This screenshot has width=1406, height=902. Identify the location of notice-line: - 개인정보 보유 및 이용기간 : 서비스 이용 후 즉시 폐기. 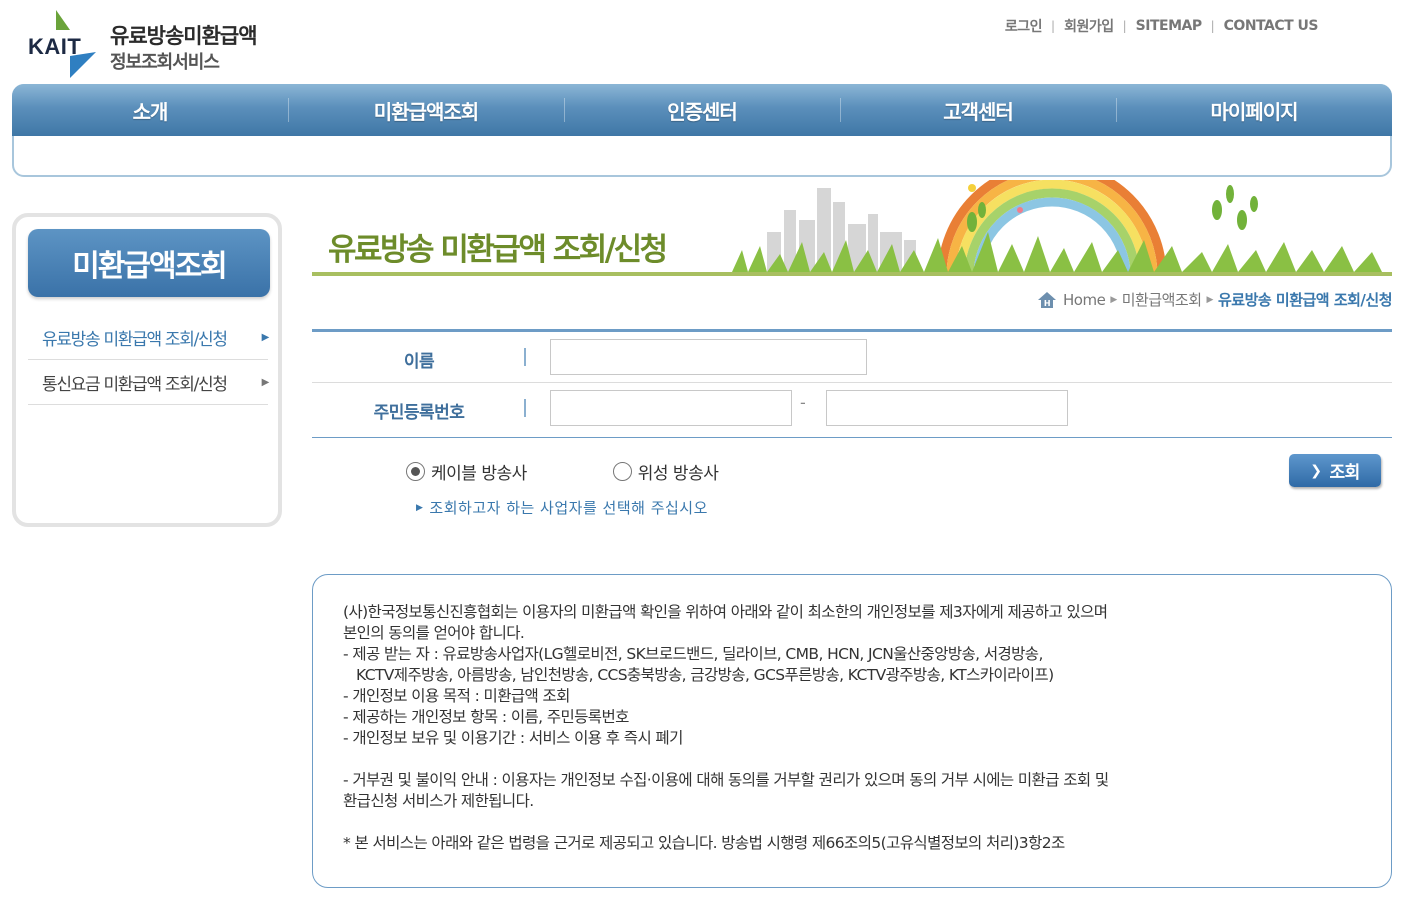
(513, 738).